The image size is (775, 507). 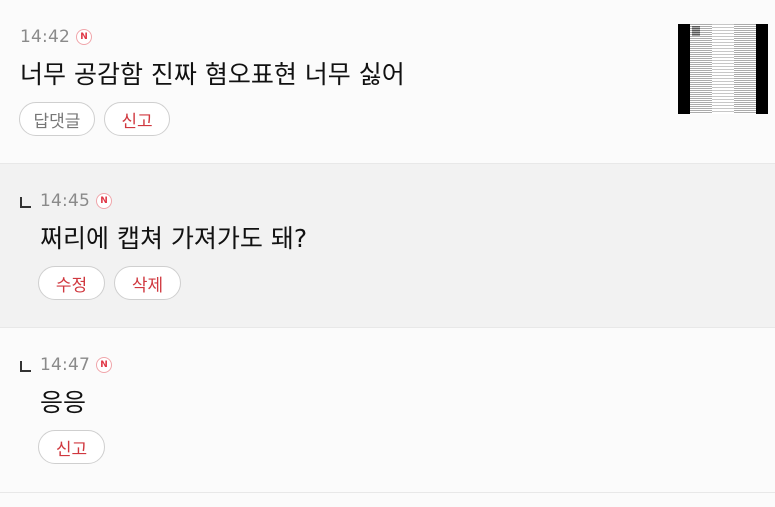 I want to click on attachment-thumbnail, so click(x=723, y=69).